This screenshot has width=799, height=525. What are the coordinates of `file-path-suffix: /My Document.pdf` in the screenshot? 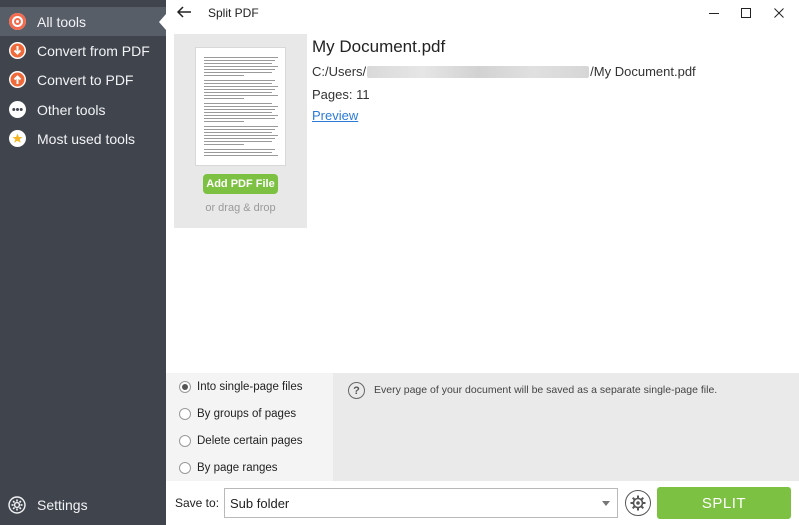 It's located at (643, 71).